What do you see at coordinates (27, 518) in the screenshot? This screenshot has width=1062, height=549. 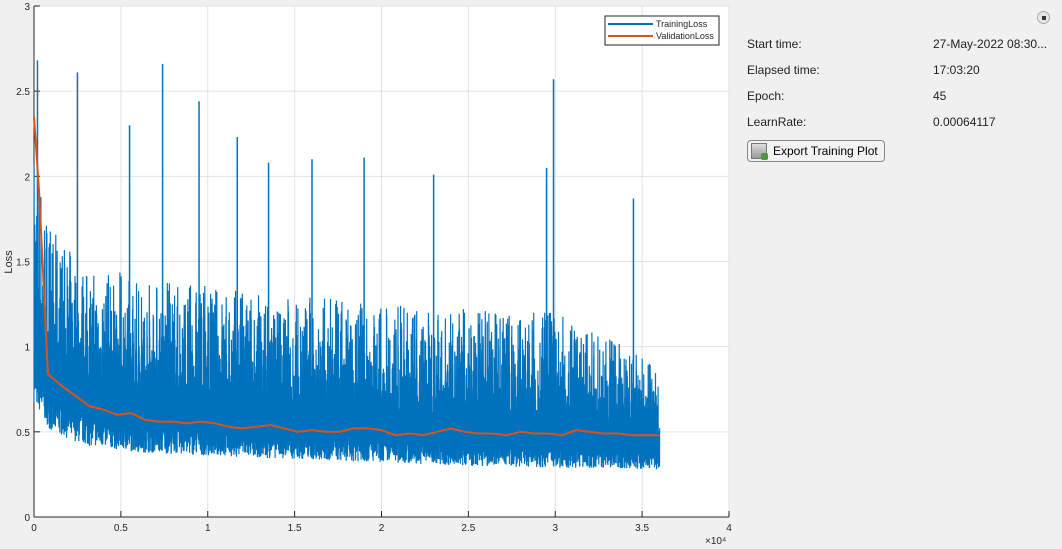 I see `y-tick-label: 0` at bounding box center [27, 518].